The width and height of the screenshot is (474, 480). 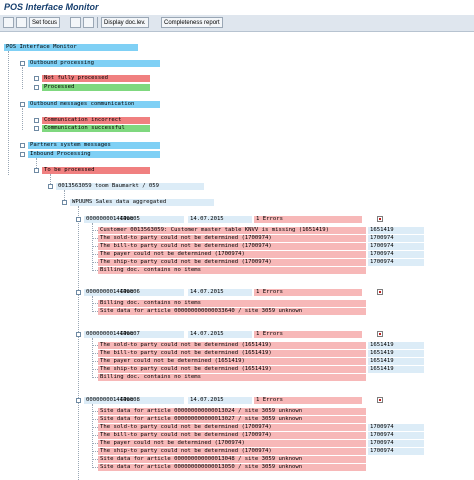 What do you see at coordinates (51, 7) in the screenshot?
I see `window-title: POS Interface Monitor` at bounding box center [51, 7].